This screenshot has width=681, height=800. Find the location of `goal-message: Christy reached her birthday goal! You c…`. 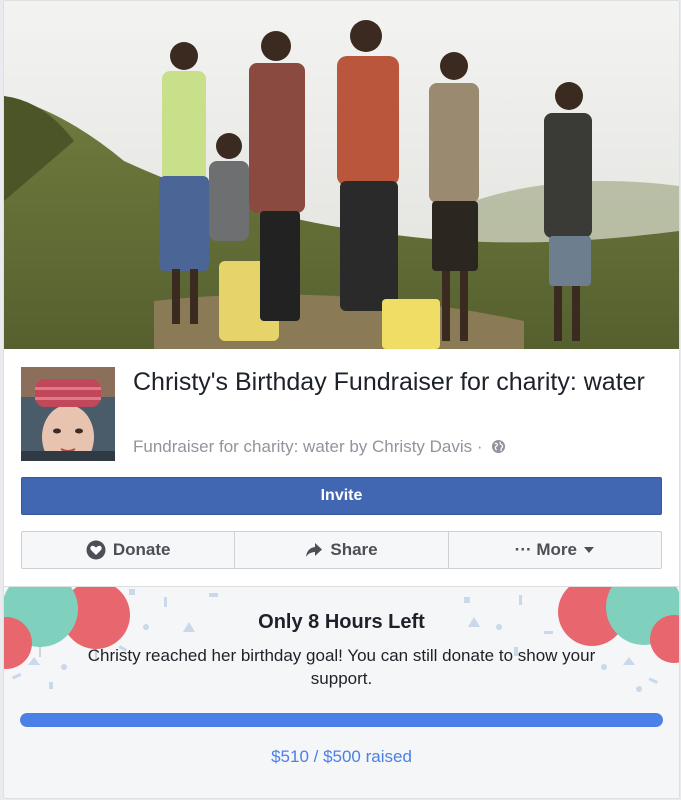

goal-message: Christy reached her birthday goal! You c… is located at coordinates (341, 667).